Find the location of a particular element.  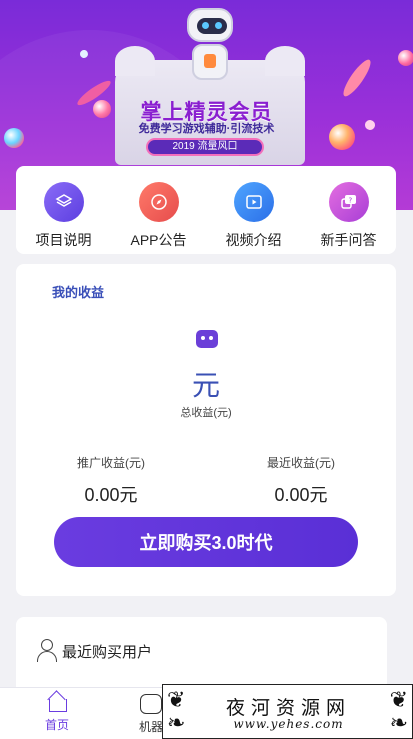

recent-earnings-label: 最近收益(元) is located at coordinates (301, 463).